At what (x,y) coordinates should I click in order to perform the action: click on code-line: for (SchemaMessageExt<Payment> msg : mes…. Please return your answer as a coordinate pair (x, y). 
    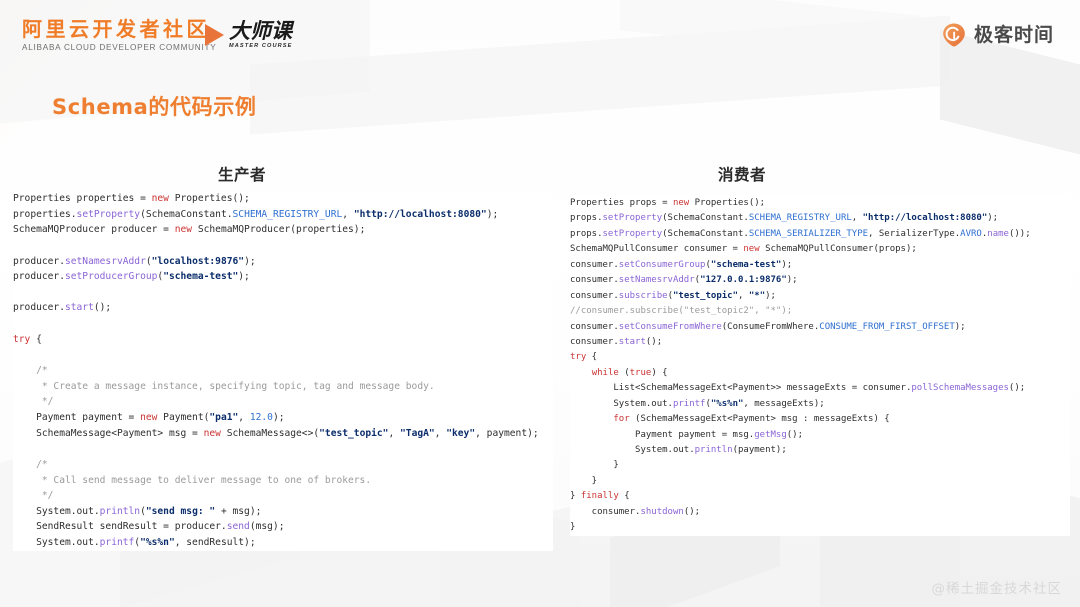
    Looking at the image, I should click on (751, 419).